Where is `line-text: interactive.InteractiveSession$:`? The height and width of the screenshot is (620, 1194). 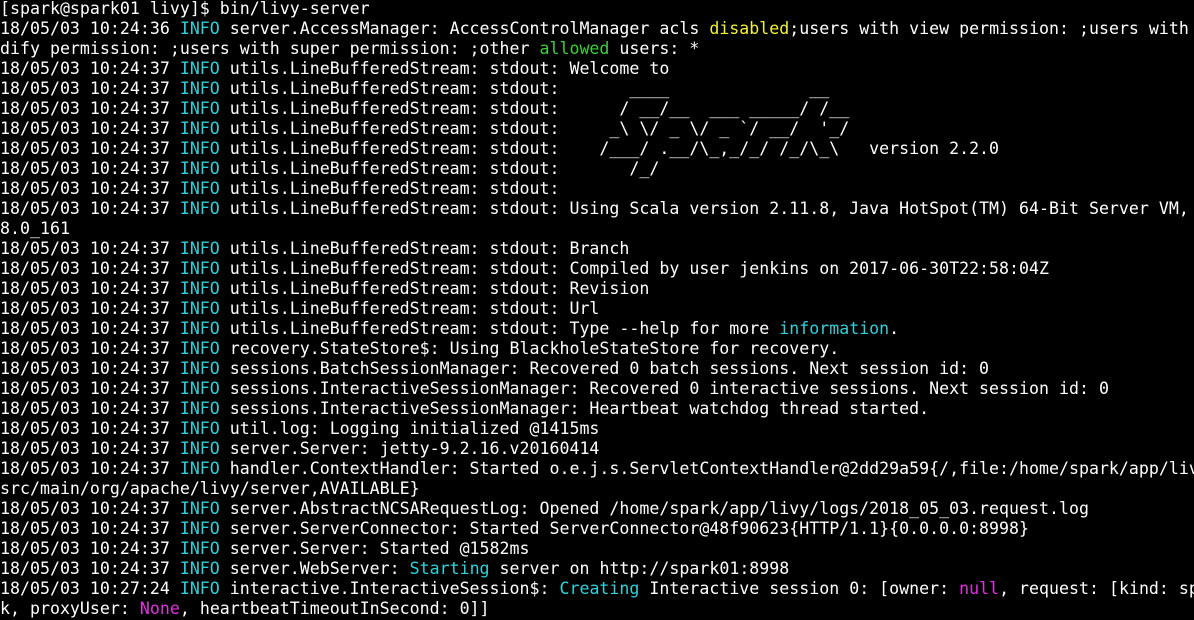 line-text: interactive.InteractiveSession$: is located at coordinates (389, 588).